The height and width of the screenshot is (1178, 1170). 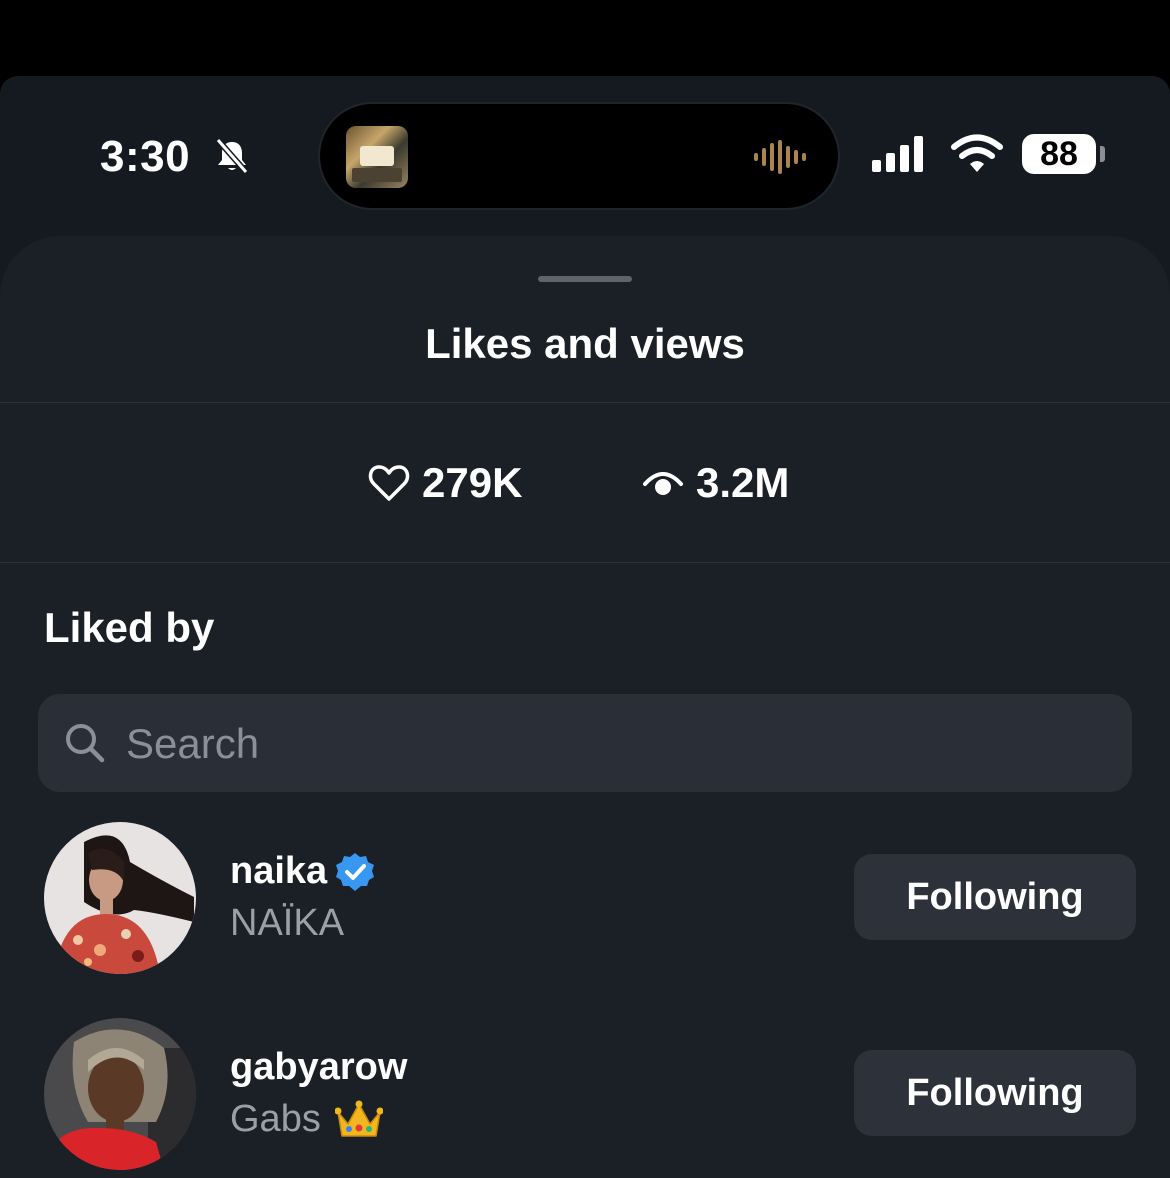 I want to click on battery-terminal, so click(x=1102, y=154).